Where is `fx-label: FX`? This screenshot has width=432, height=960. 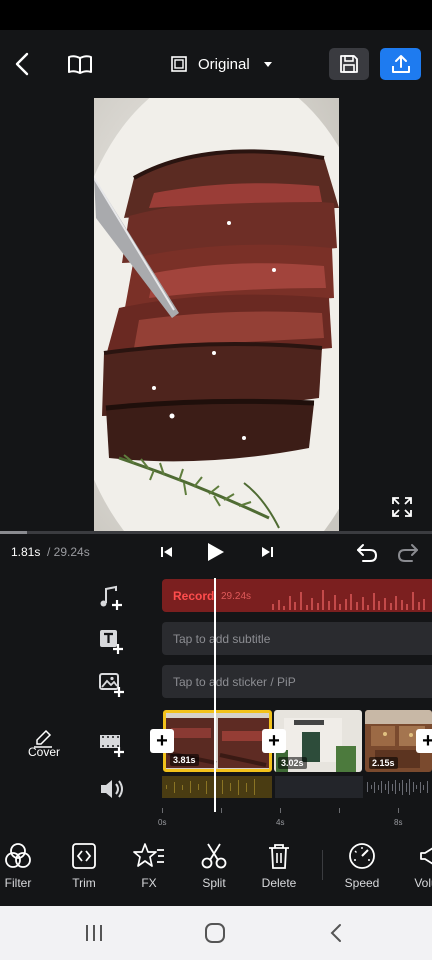 fx-label: FX is located at coordinates (149, 883).